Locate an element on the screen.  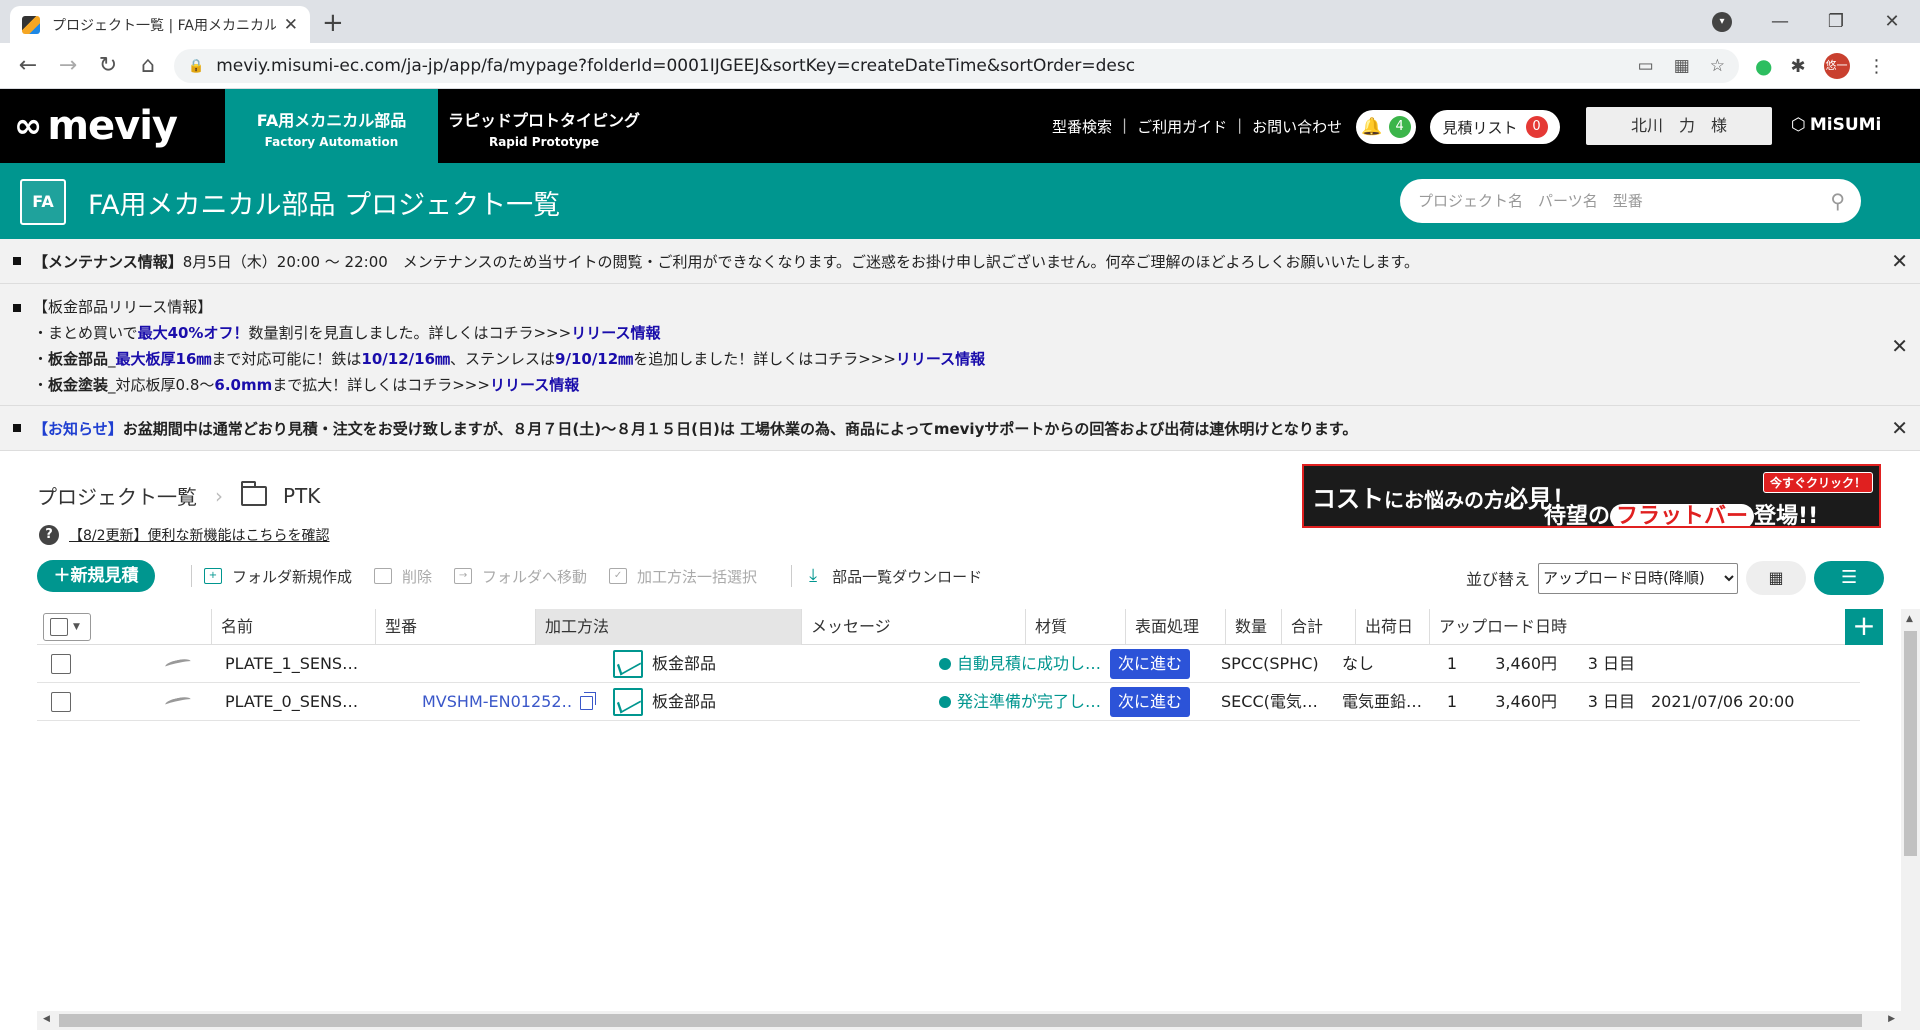
cast-icon: ▭ is located at coordinates (1646, 66).